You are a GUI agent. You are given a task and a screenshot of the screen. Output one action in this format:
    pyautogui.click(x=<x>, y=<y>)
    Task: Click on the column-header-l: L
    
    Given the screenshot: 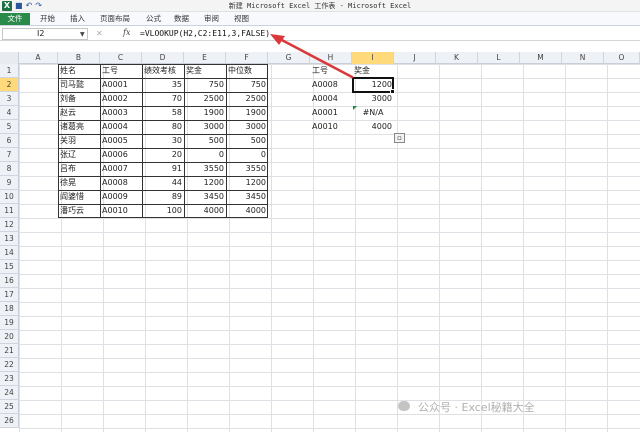 What is the action you would take?
    pyautogui.click(x=499, y=58)
    